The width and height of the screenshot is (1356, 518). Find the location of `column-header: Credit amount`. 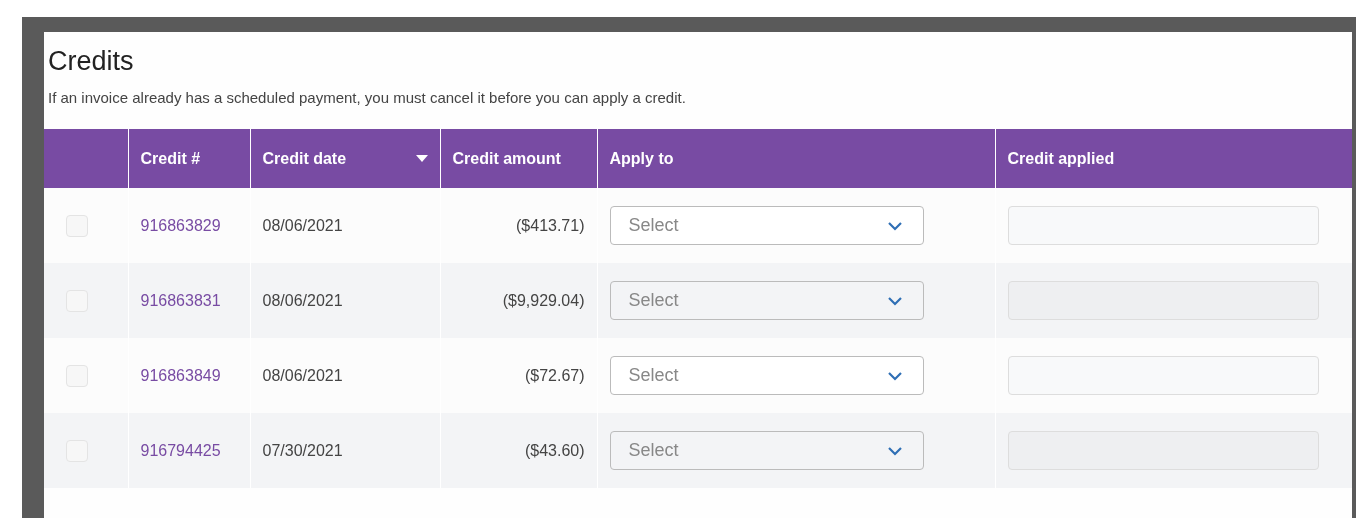

column-header: Credit amount is located at coordinates (518, 158).